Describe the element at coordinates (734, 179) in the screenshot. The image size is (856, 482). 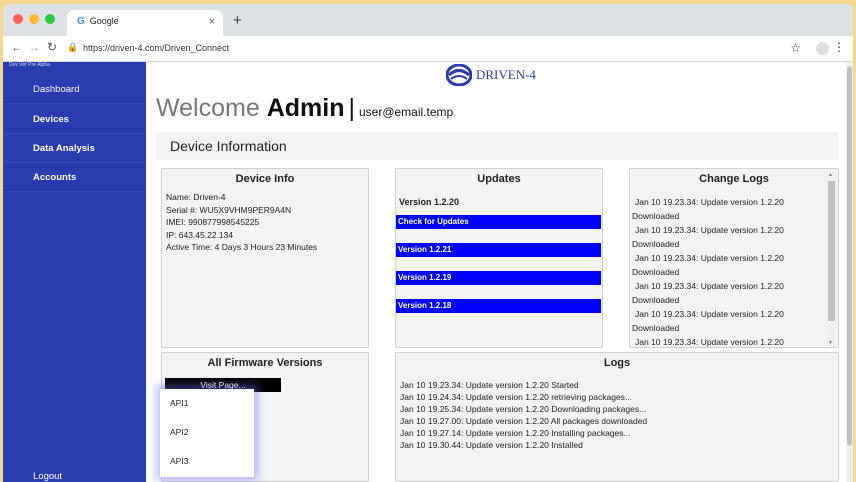
I see `change-logs-title: Change Logs` at that location.